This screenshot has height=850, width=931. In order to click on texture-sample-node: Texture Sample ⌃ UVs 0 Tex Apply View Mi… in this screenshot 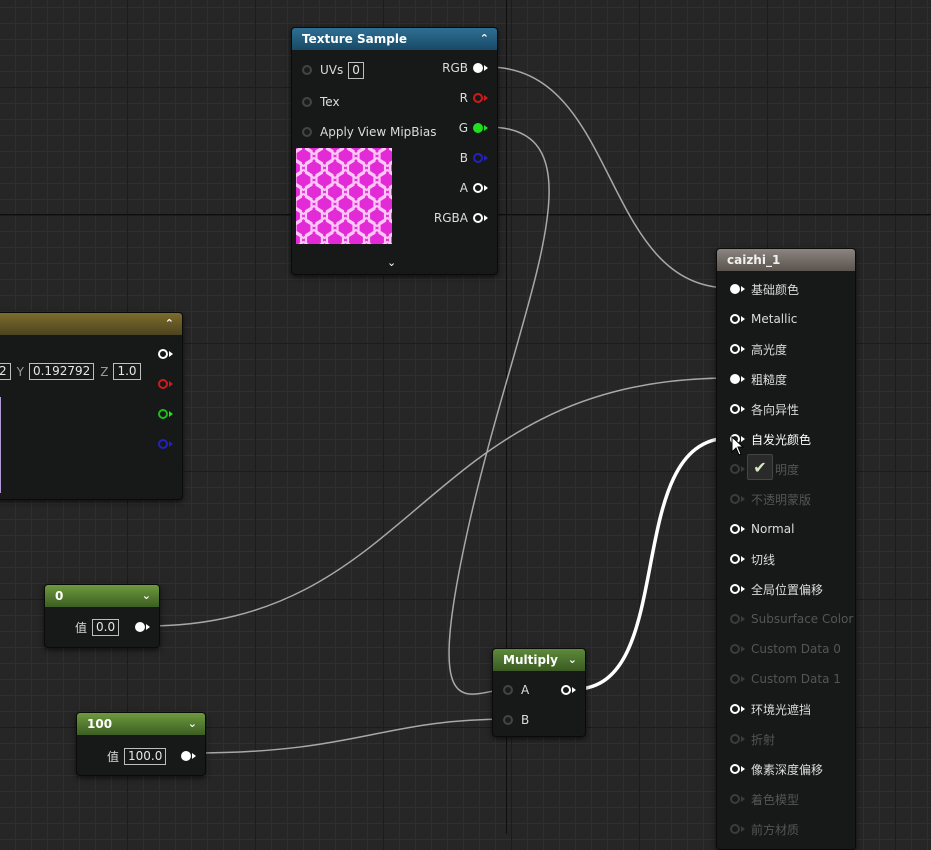, I will do `click(394, 151)`.